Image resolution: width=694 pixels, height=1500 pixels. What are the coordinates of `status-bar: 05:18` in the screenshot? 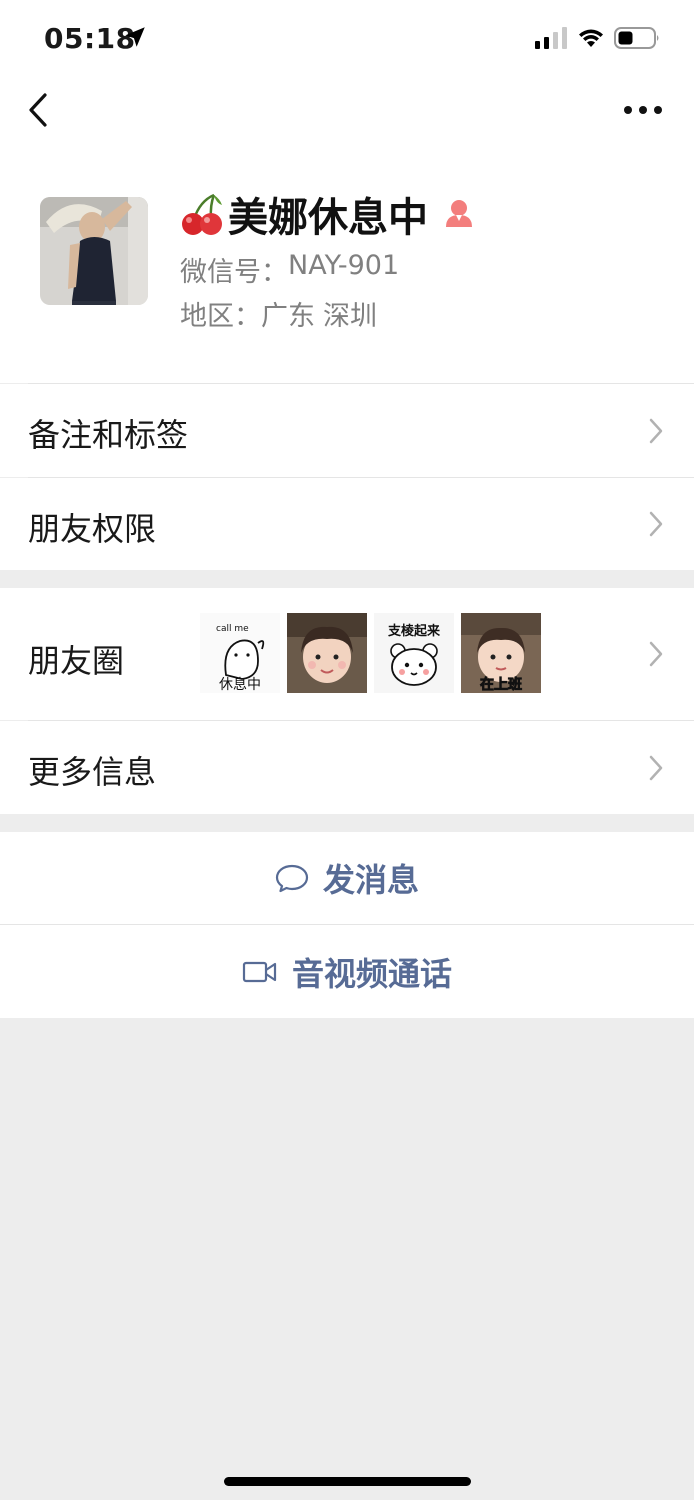 It's located at (347, 40).